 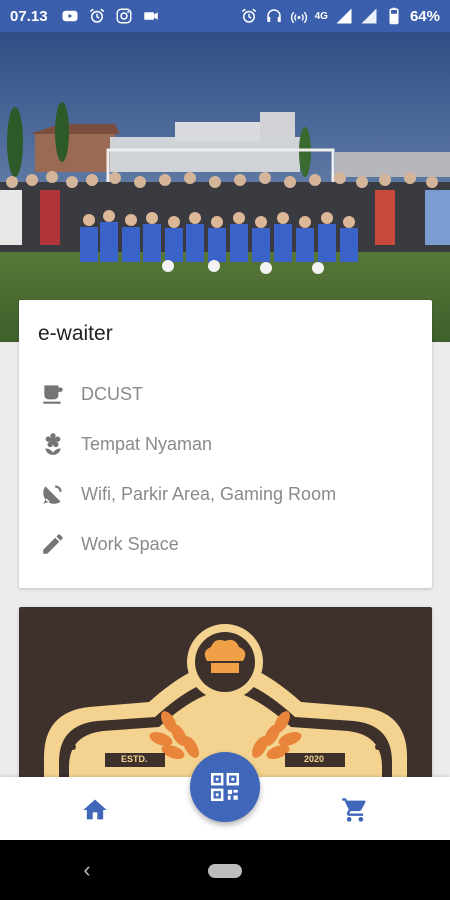 I want to click on back-icon: ‹, so click(x=87, y=869).